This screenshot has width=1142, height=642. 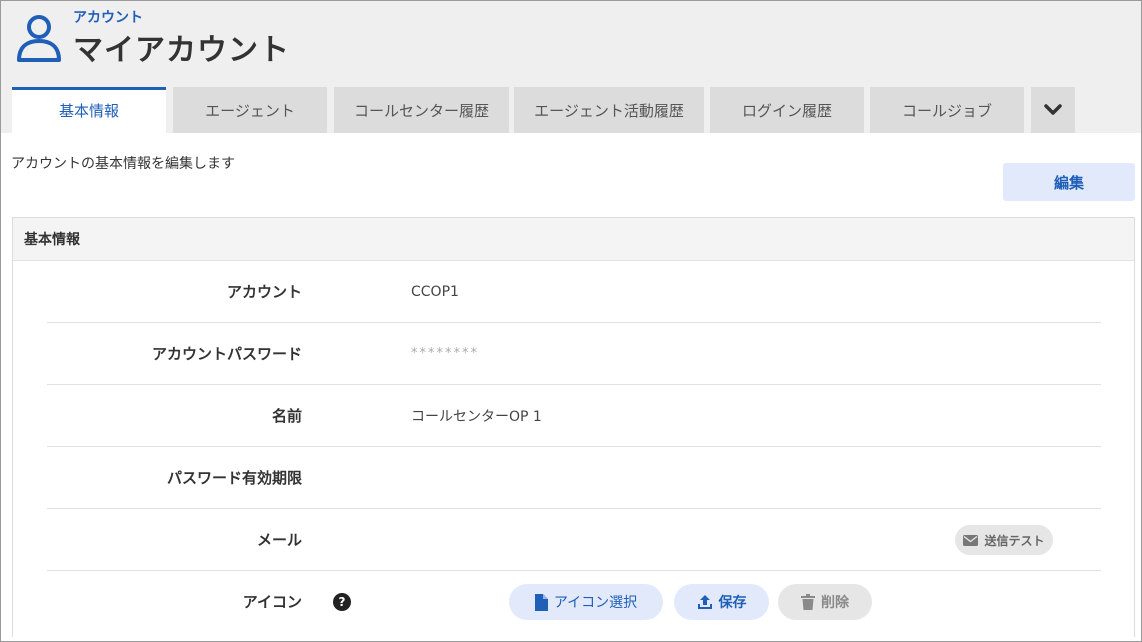 I want to click on send-test-button: 送信テスト, so click(x=1004, y=540).